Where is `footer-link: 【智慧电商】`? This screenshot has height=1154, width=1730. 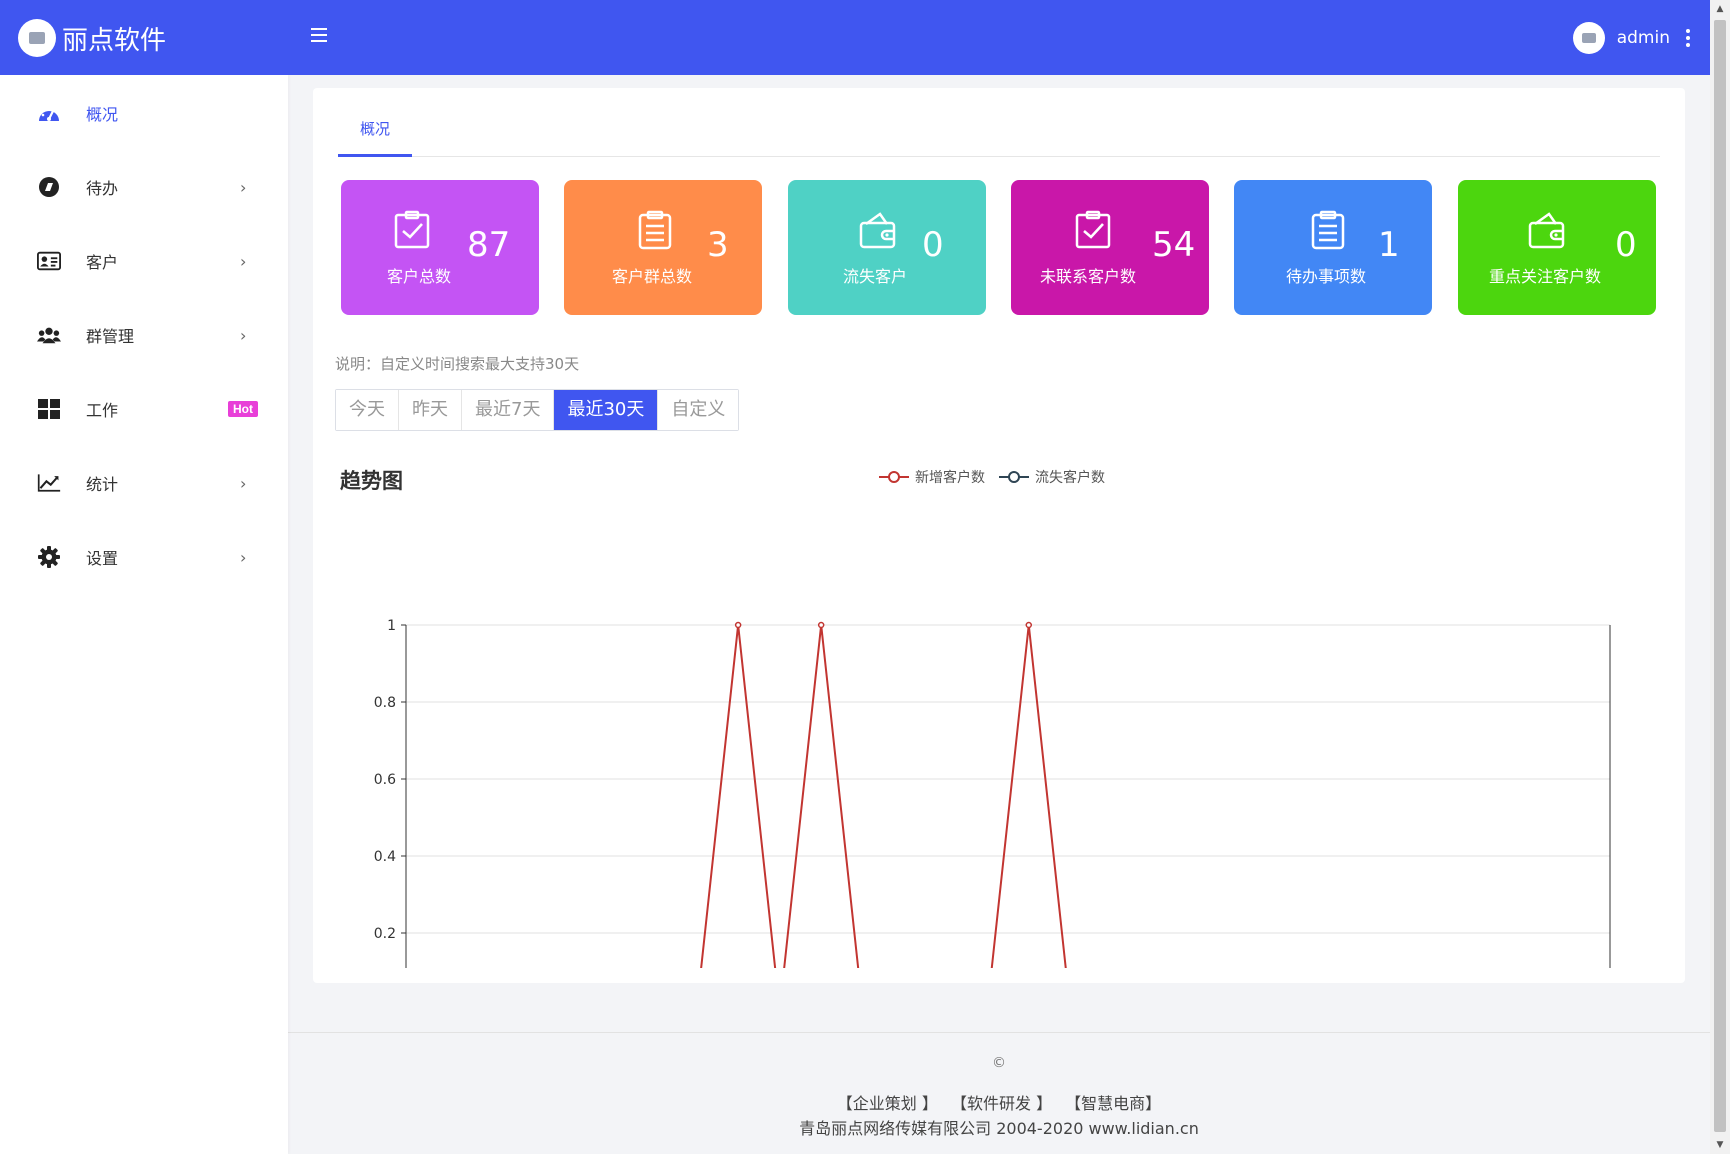 footer-link: 【智慧电商】 is located at coordinates (1113, 1103).